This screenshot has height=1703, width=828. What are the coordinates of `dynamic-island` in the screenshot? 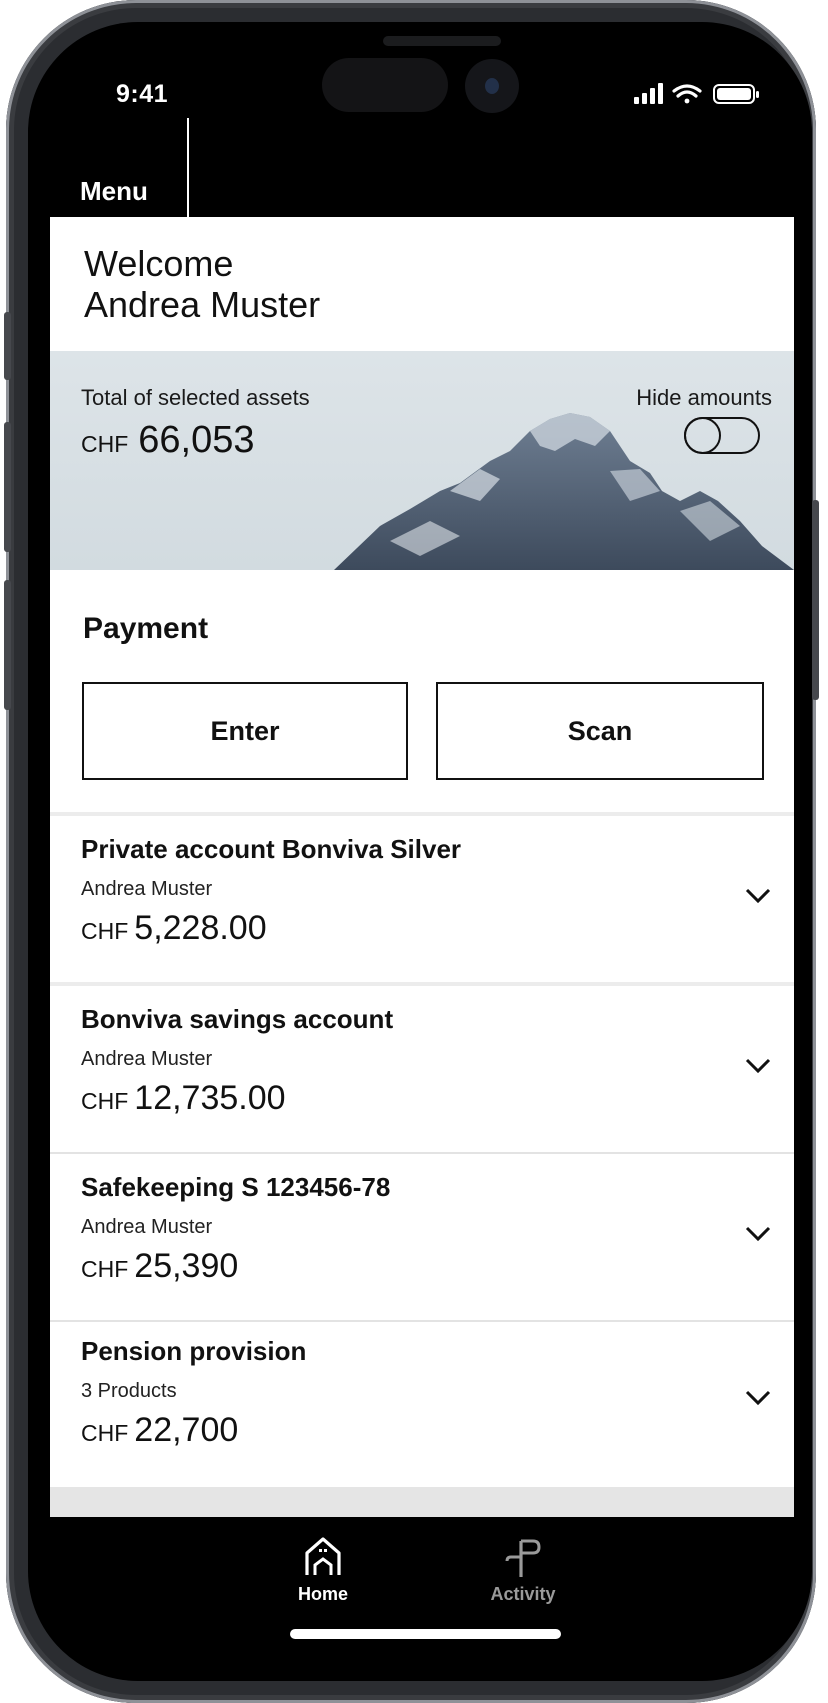 It's located at (385, 85).